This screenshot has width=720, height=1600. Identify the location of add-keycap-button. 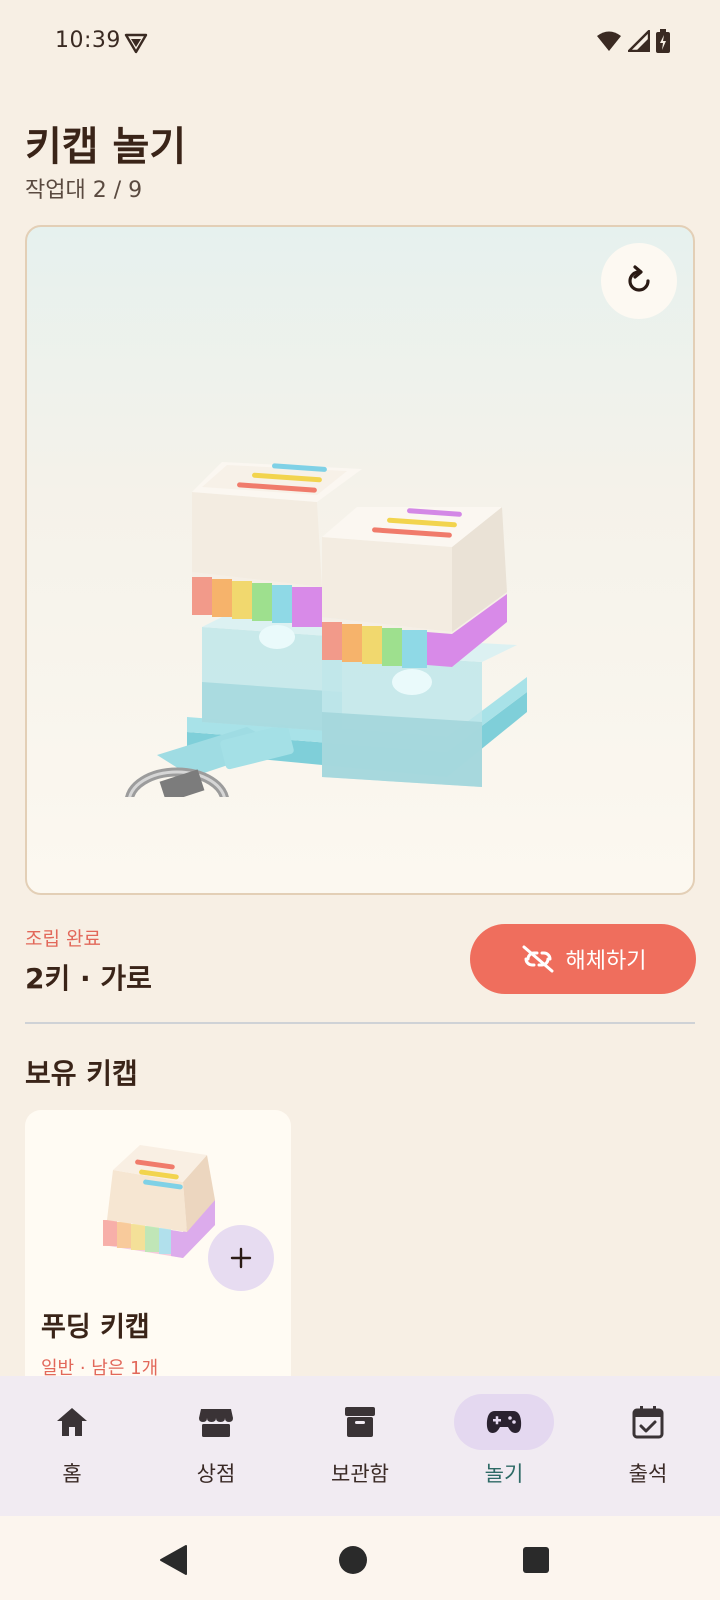
(241, 1258).